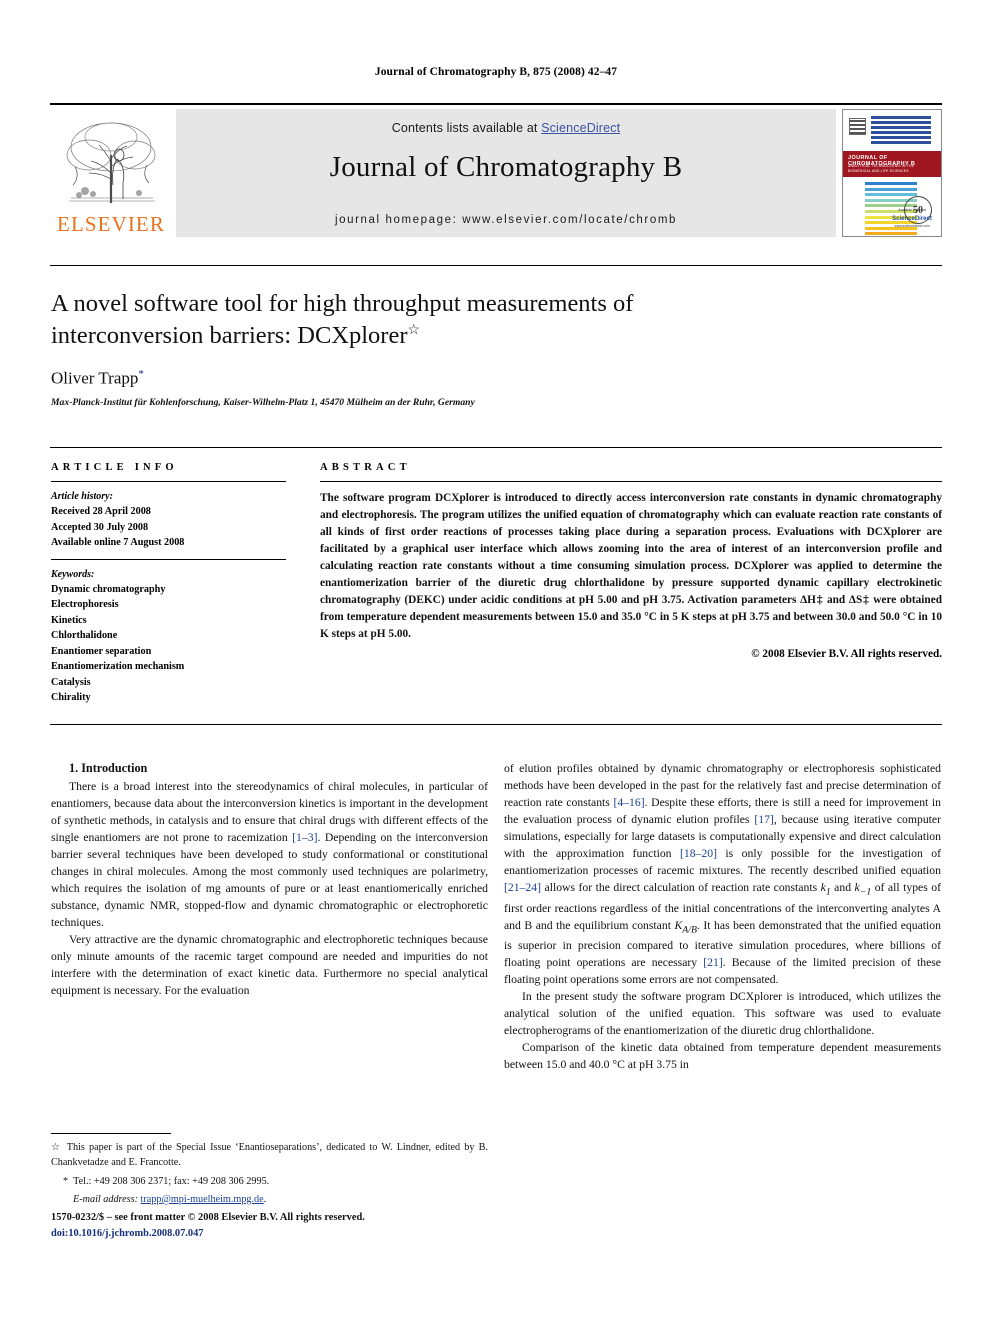  I want to click on info-divider-top, so click(496, 447).